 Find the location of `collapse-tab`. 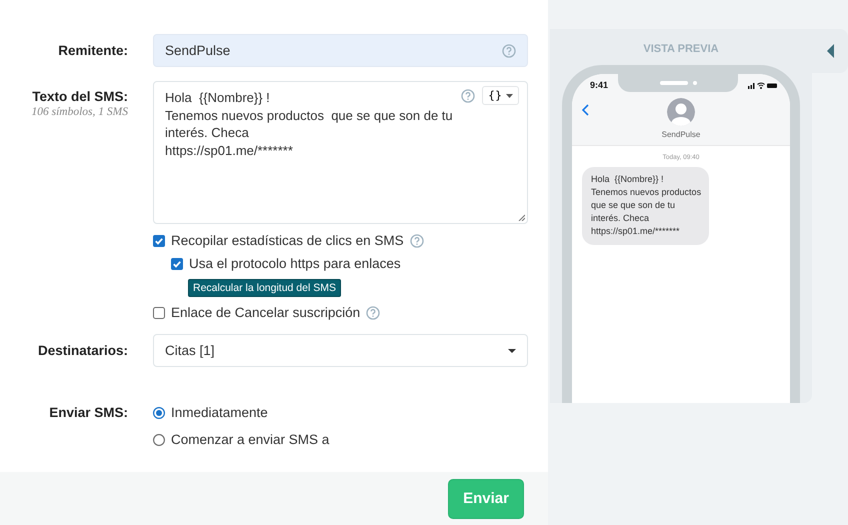

collapse-tab is located at coordinates (830, 51).